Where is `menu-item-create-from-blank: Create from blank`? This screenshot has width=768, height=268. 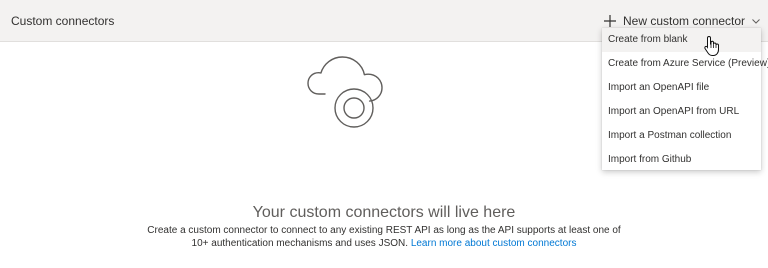
menu-item-create-from-blank: Create from blank is located at coordinates (681, 40).